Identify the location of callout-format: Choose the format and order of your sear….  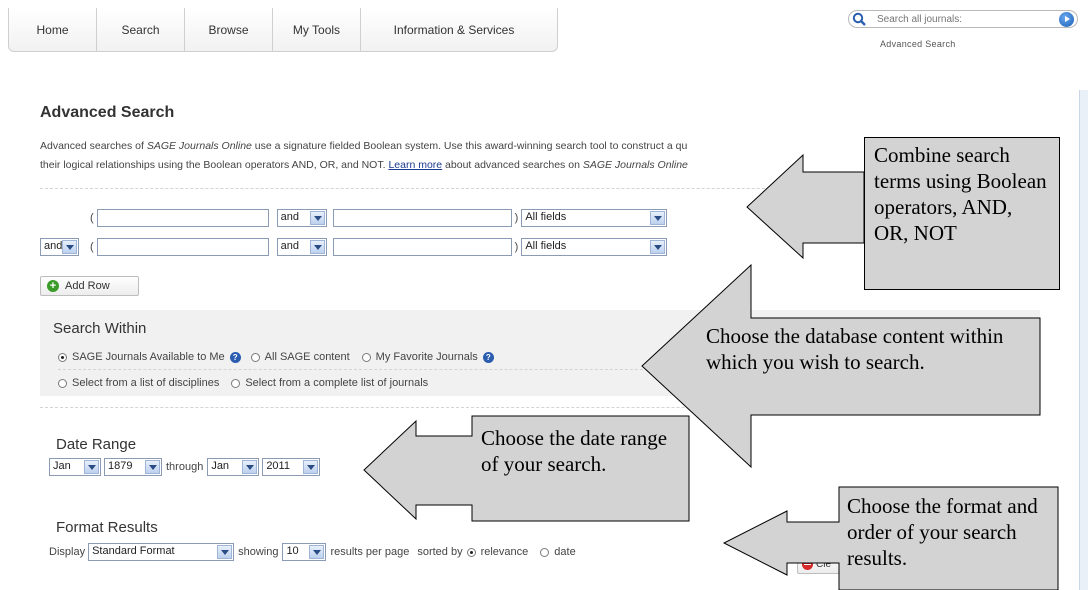
(942, 532).